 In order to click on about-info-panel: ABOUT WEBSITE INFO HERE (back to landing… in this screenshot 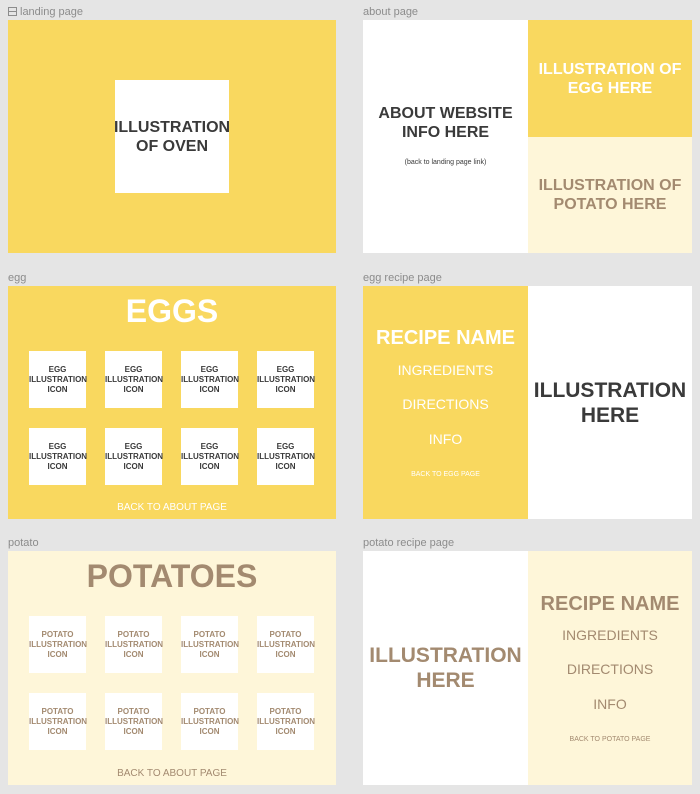, I will do `click(445, 136)`.